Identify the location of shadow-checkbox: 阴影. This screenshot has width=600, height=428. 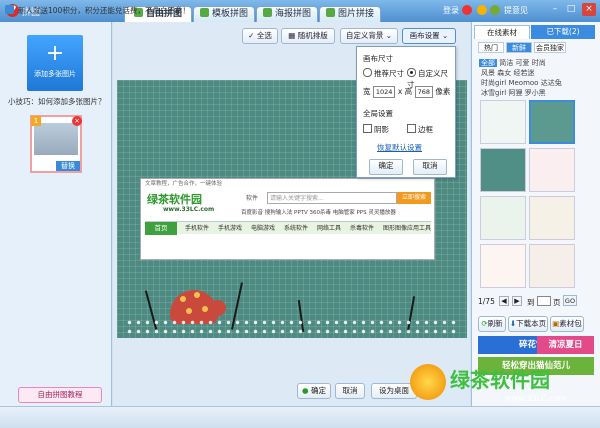
(376, 129).